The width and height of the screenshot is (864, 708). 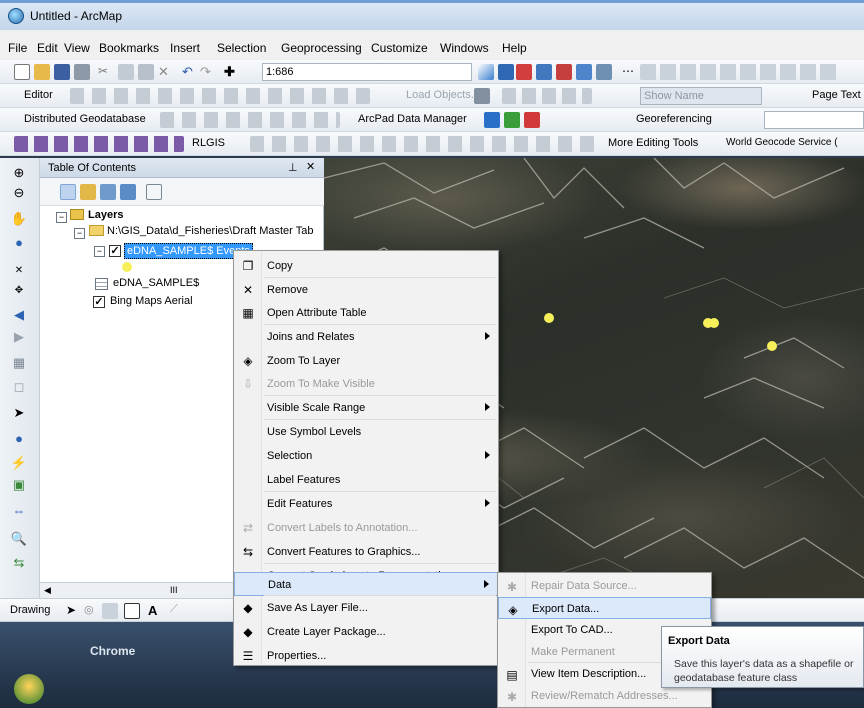 What do you see at coordinates (19, 539) in the screenshot?
I see `find-icon: 🔍` at bounding box center [19, 539].